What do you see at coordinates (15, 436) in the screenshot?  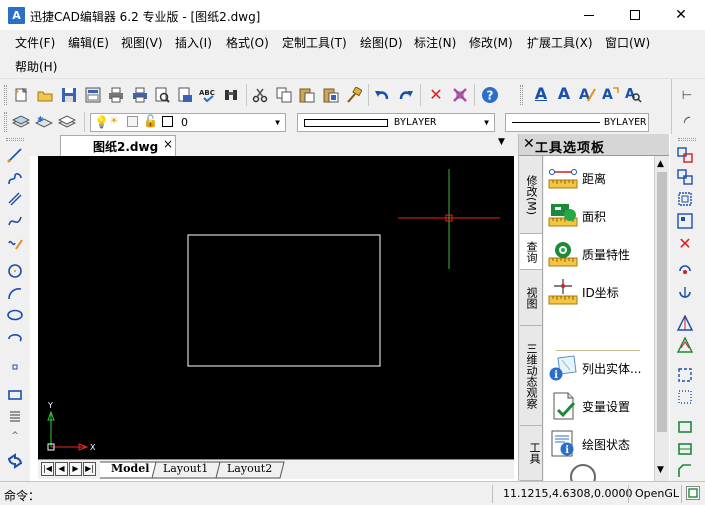 I see `more-tools-icon: ^` at bounding box center [15, 436].